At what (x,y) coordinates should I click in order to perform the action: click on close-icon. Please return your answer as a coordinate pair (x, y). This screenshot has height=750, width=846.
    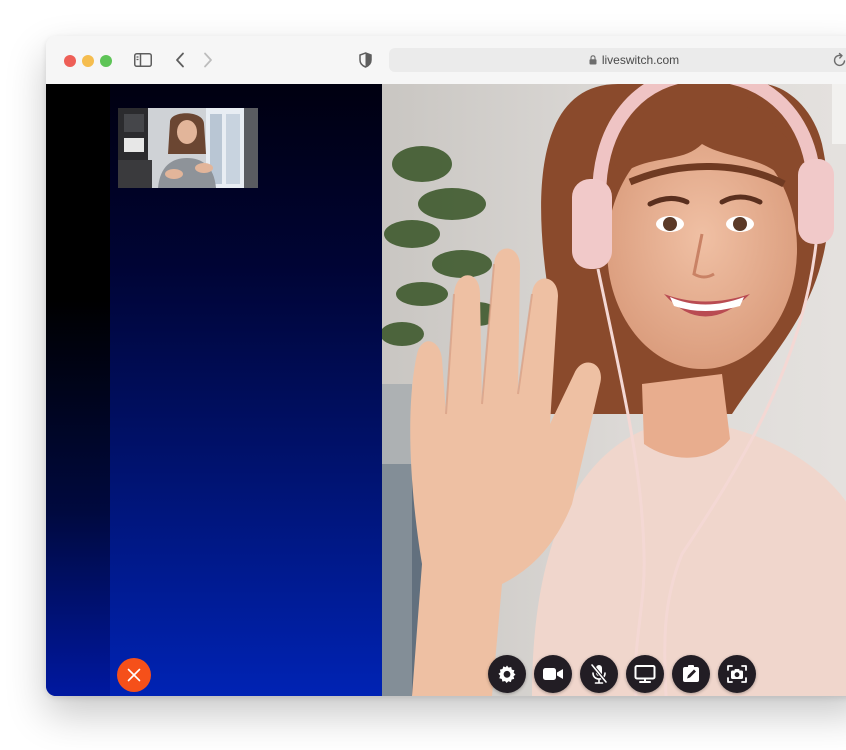
    Looking at the image, I should click on (134, 675).